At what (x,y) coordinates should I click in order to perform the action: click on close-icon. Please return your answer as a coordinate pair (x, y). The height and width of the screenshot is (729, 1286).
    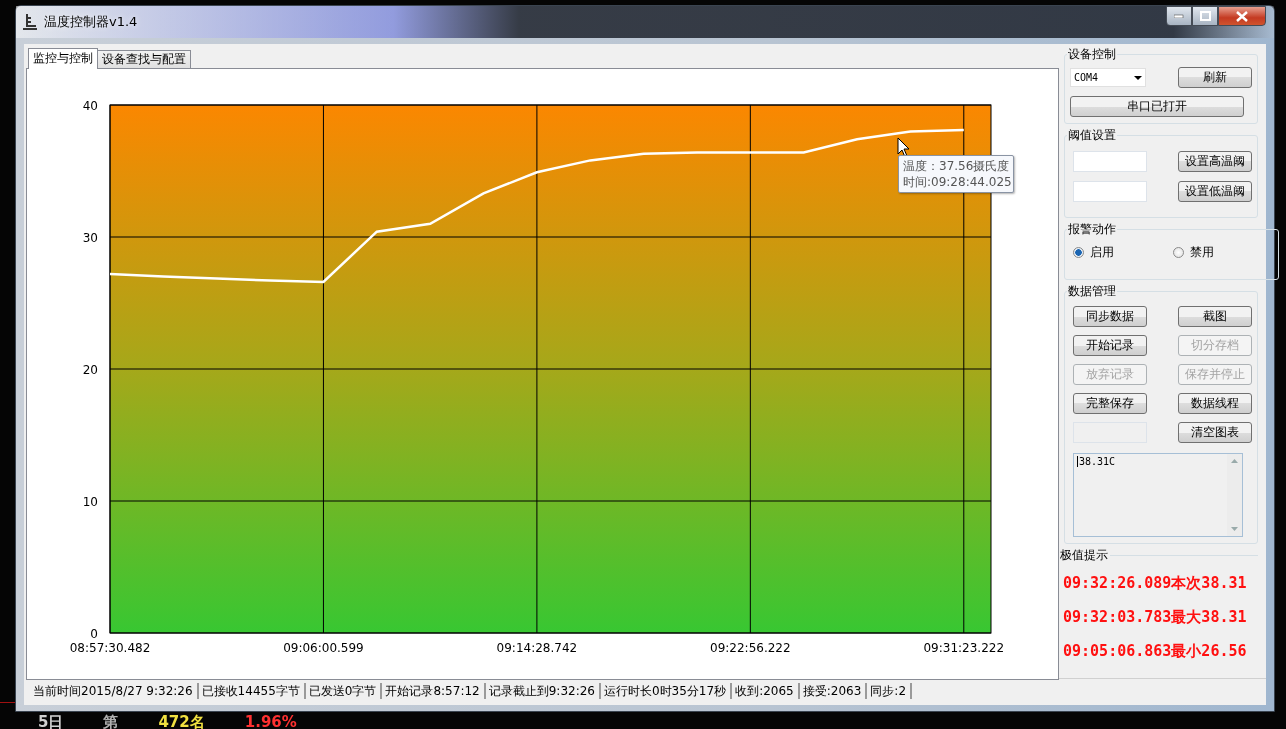
    Looking at the image, I should click on (1242, 16).